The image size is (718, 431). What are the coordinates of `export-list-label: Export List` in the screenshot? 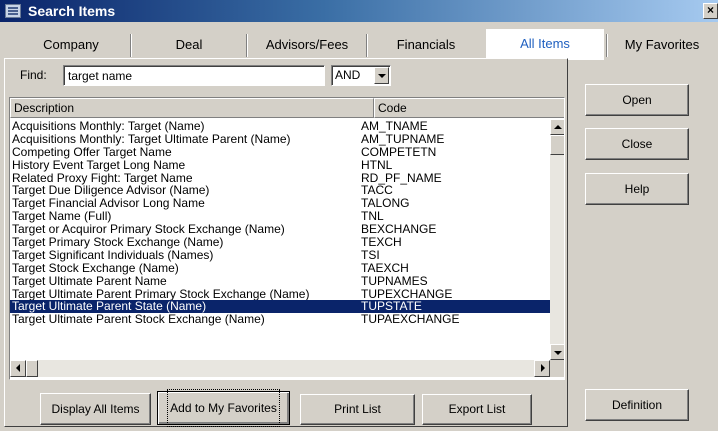 It's located at (477, 409).